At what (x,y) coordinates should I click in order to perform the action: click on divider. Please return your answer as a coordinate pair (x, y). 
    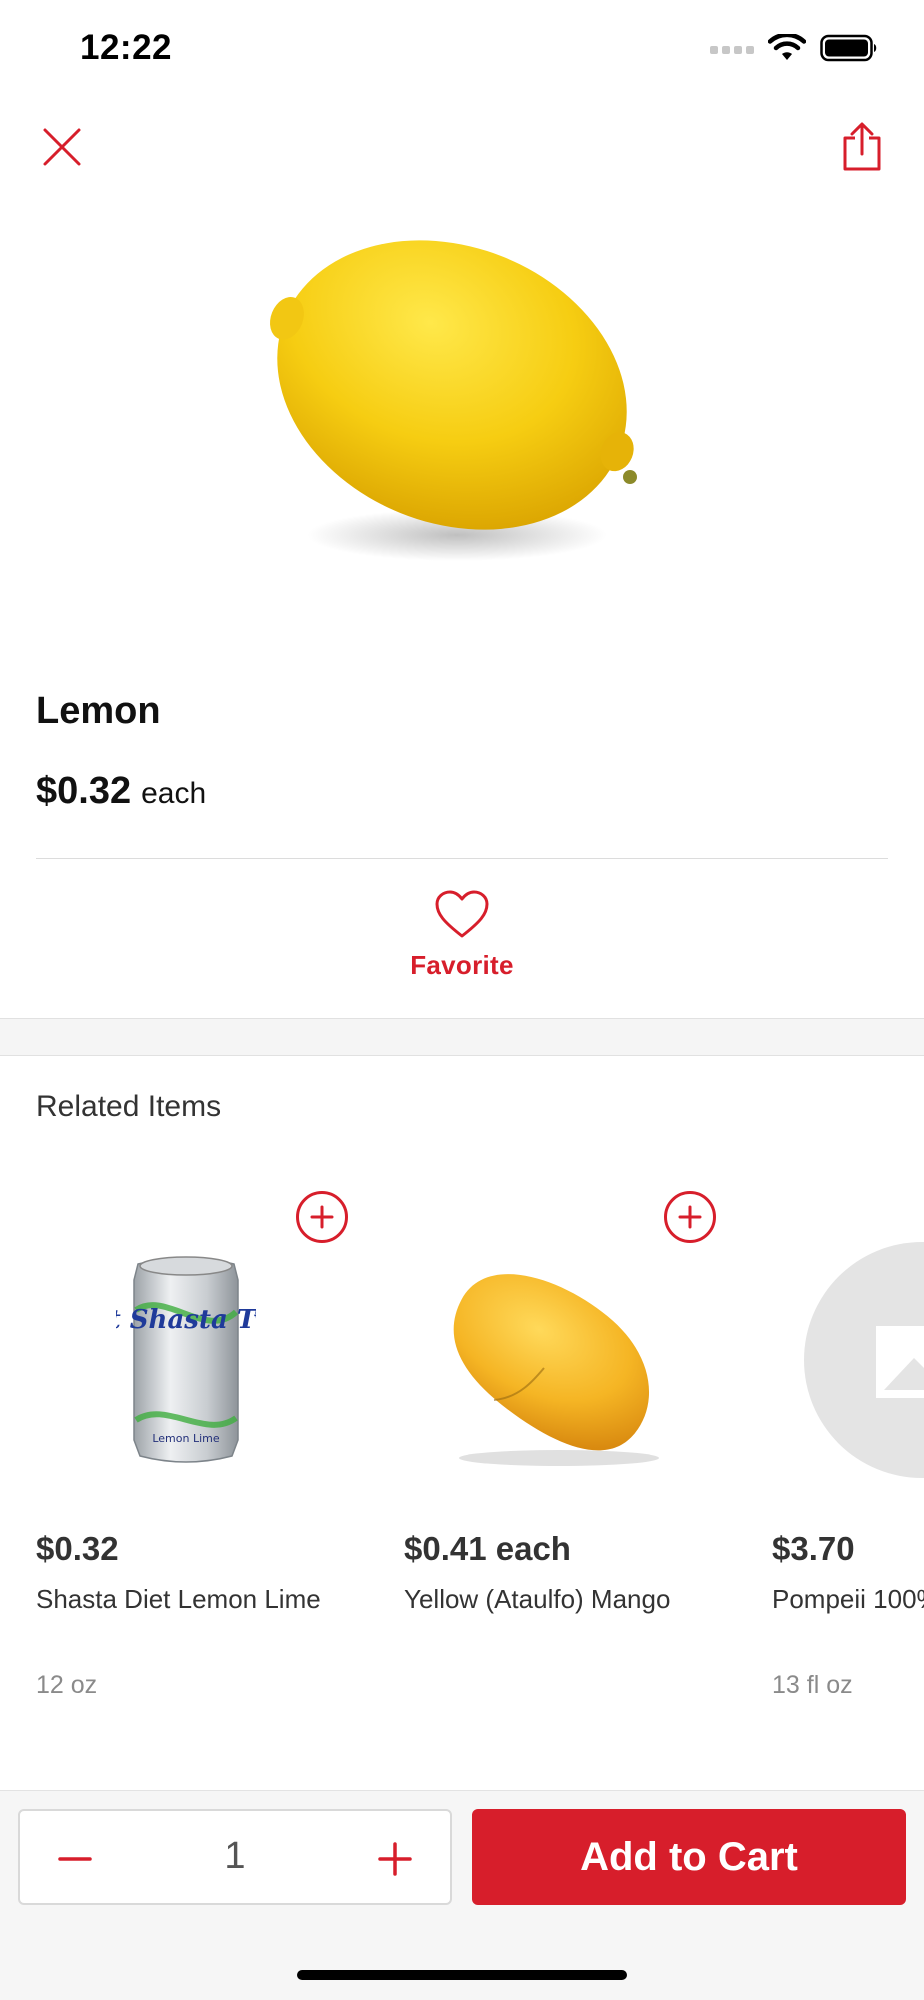
    Looking at the image, I should click on (462, 858).